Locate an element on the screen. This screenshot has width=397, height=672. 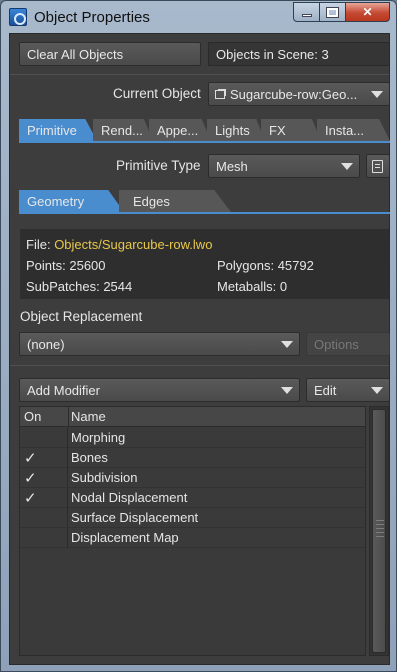
scrollbar is located at coordinates (379, 531).